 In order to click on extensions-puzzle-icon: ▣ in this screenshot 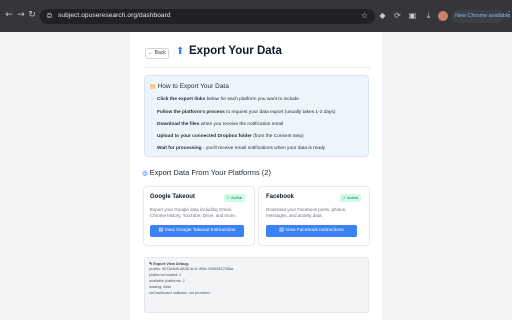, I will do `click(412, 15)`.